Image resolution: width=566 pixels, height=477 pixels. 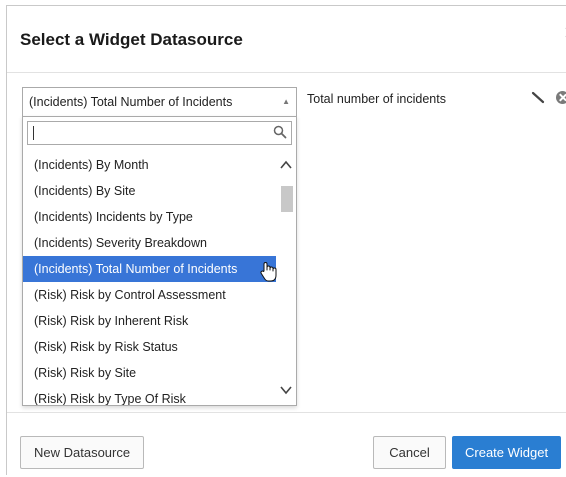 What do you see at coordinates (82, 452) in the screenshot?
I see `new-datasource-button: New Datasource` at bounding box center [82, 452].